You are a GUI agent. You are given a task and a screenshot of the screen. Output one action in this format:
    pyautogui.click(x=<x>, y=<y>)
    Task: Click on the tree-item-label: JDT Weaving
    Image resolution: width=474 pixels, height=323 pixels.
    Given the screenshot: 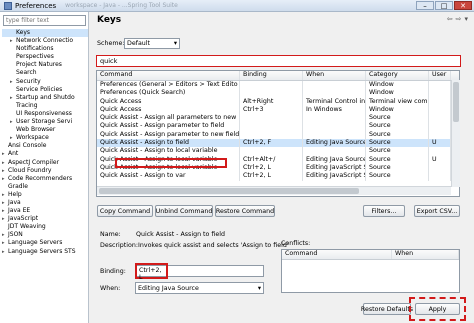 What is the action you would take?
    pyautogui.click(x=27, y=227)
    